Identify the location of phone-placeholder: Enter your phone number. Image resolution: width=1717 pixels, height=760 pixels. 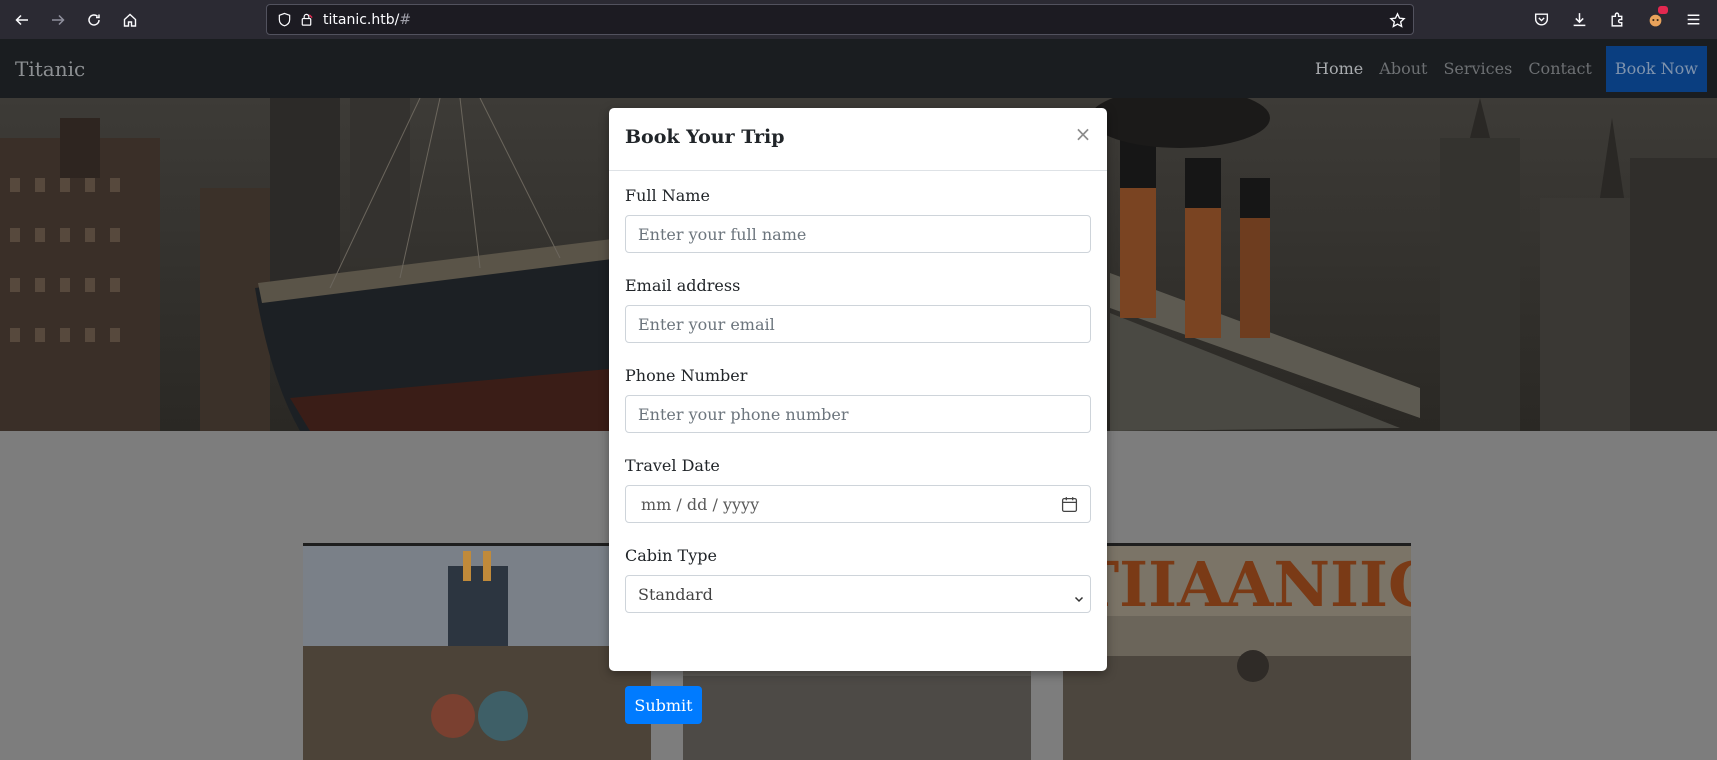
(743, 414).